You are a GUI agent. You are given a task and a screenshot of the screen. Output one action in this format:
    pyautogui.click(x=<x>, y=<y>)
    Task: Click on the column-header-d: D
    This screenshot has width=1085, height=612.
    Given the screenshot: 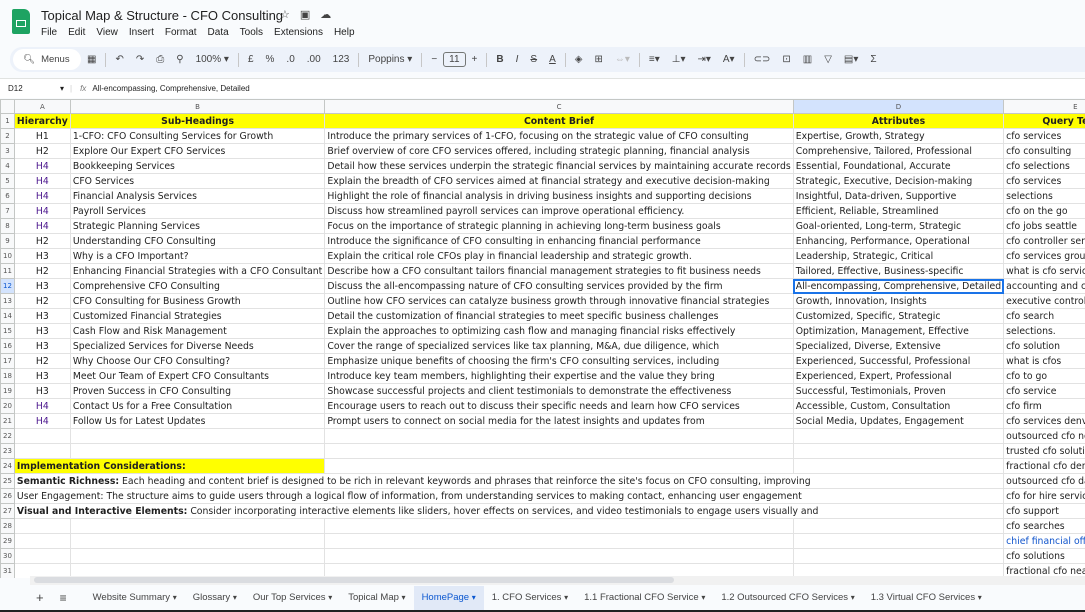 What is the action you would take?
    pyautogui.click(x=898, y=106)
    